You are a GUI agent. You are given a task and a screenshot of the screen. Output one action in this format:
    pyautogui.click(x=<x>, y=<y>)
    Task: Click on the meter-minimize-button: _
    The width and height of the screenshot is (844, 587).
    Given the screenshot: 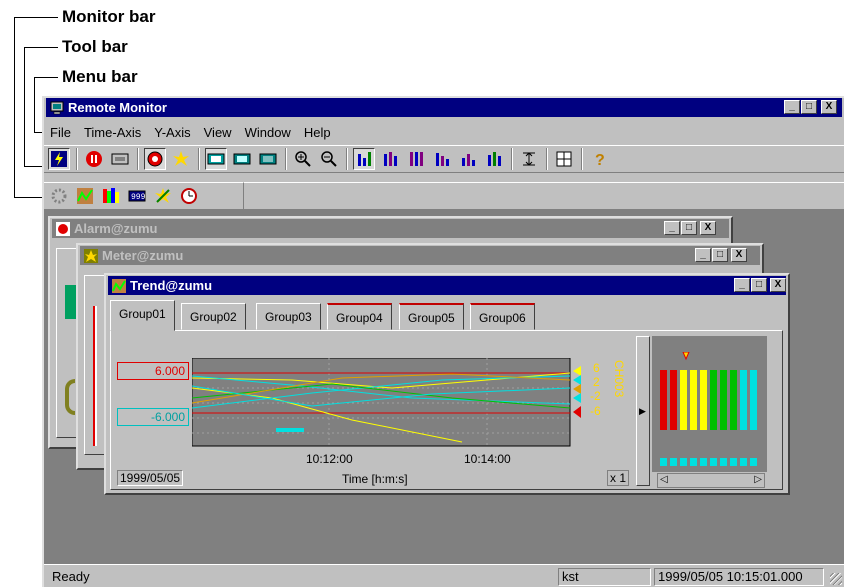 What is the action you would take?
    pyautogui.click(x=703, y=255)
    